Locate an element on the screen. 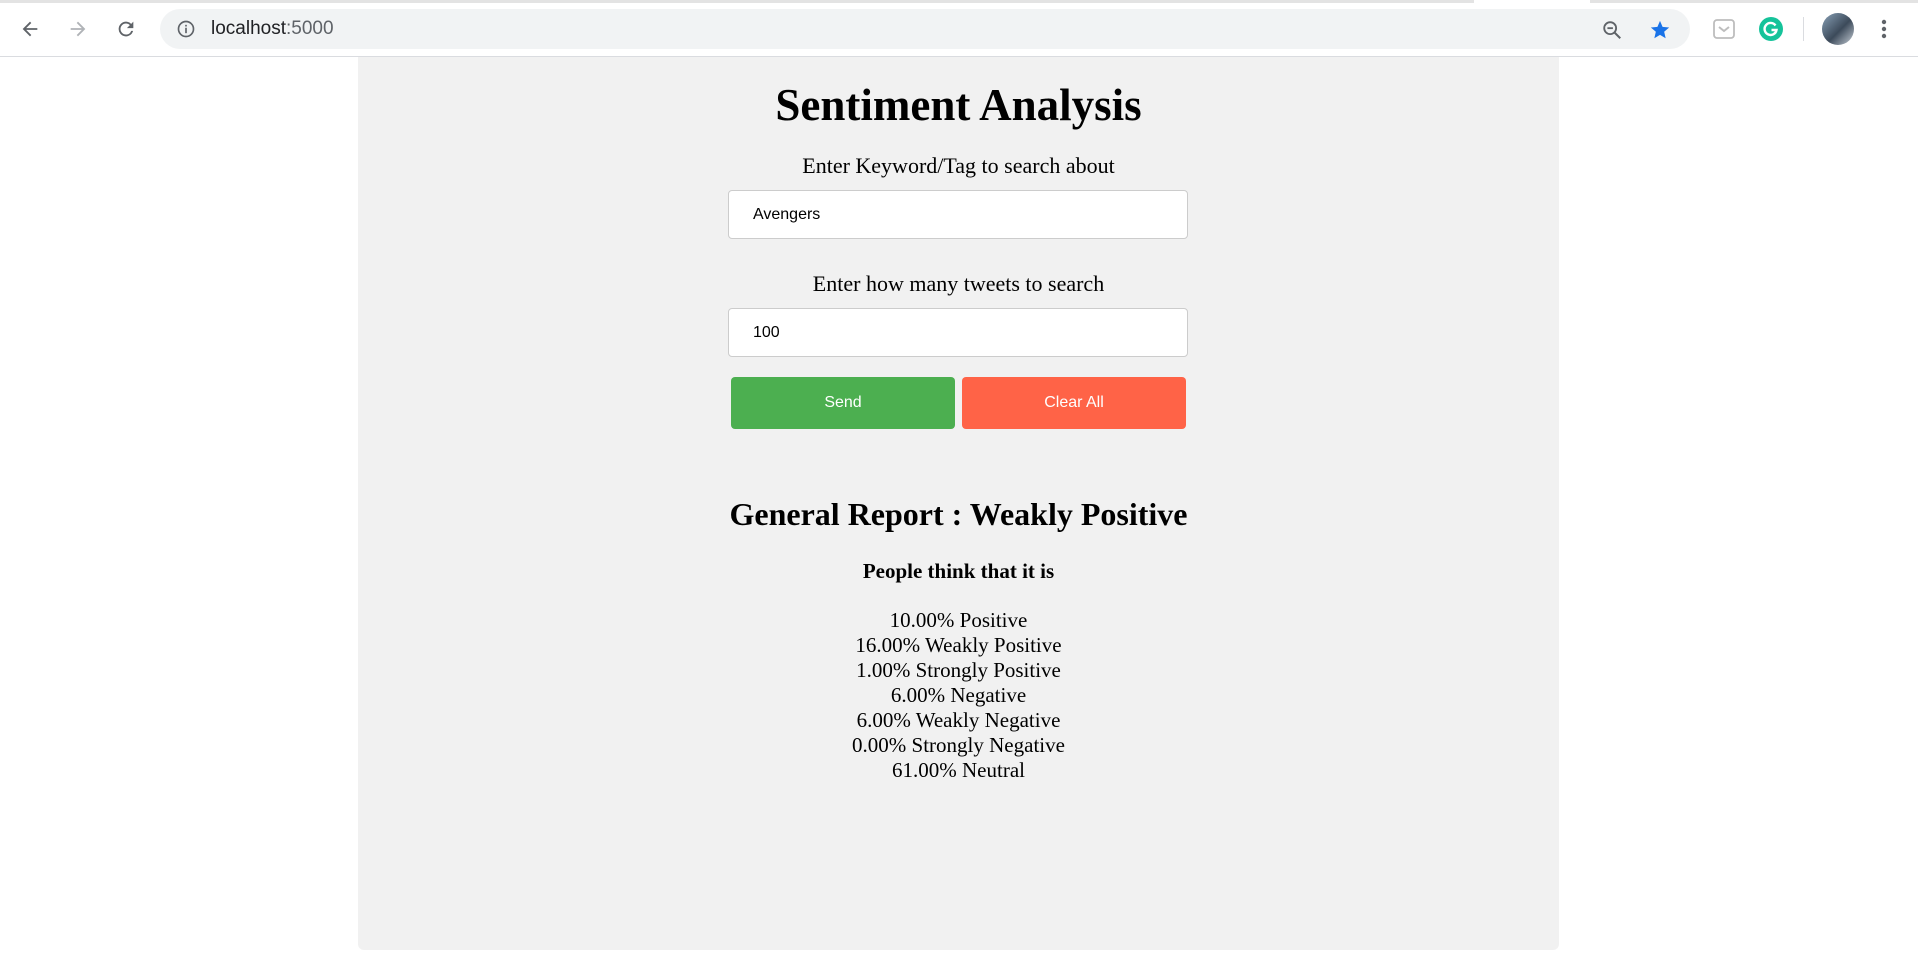 This screenshot has height=955, width=1918. reload-button is located at coordinates (126, 29).